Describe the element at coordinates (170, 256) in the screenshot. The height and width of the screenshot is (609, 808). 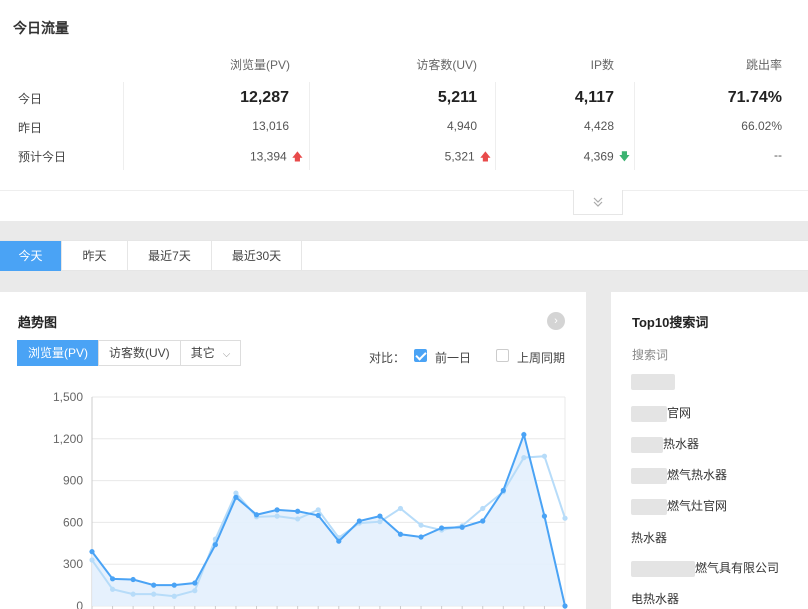
I see `tab-last-7-days: 最近7天` at that location.